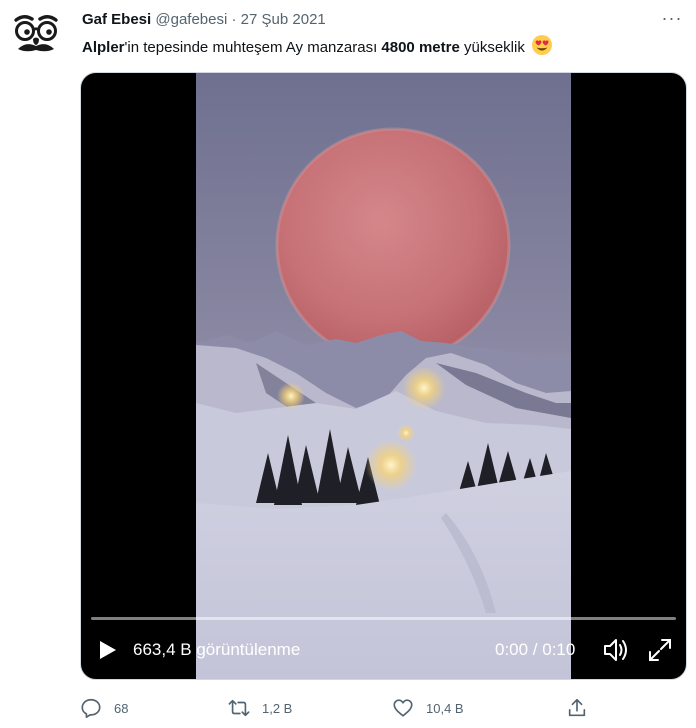 The image size is (696, 728). I want to click on glasses-mustache-icon, so click(36, 33).